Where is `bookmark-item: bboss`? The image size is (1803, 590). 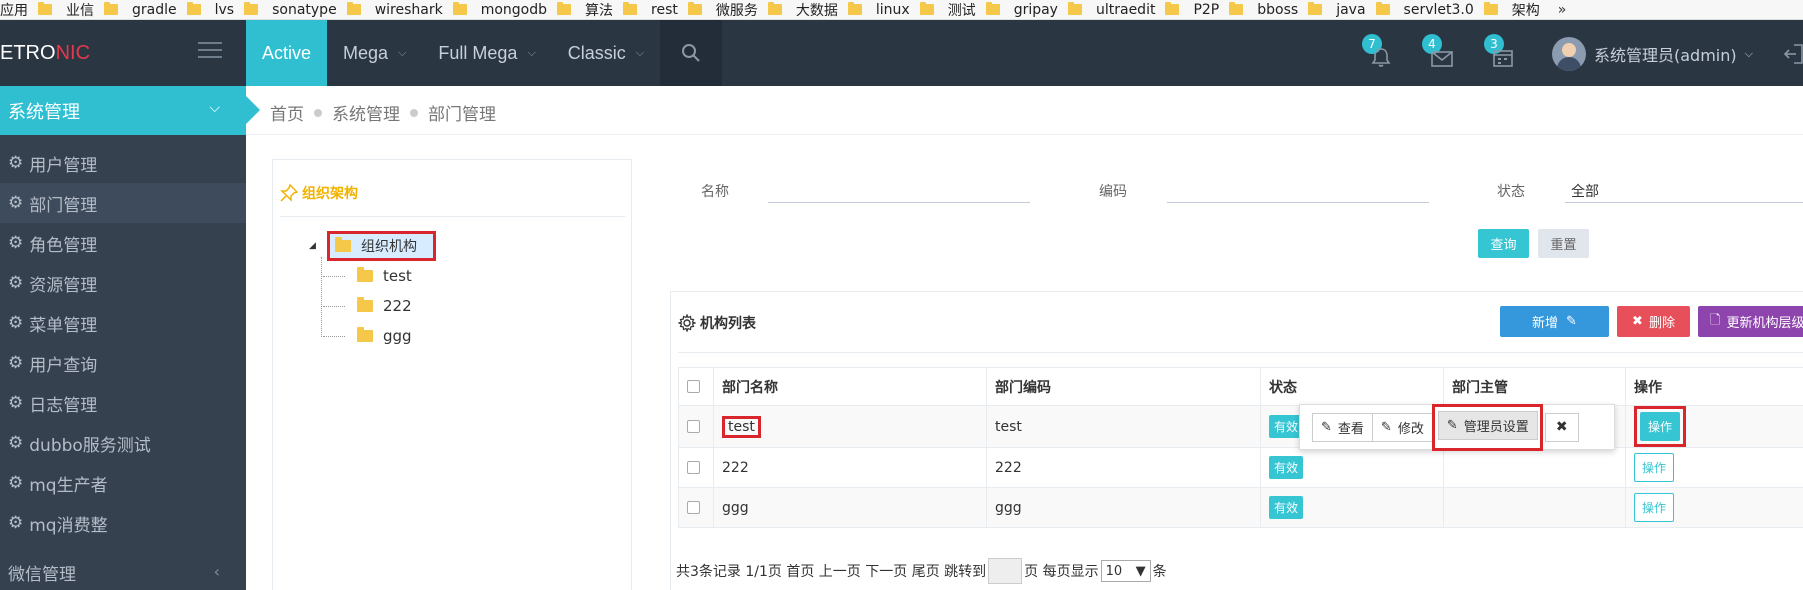
bookmark-item: bboss is located at coordinates (1263, 10).